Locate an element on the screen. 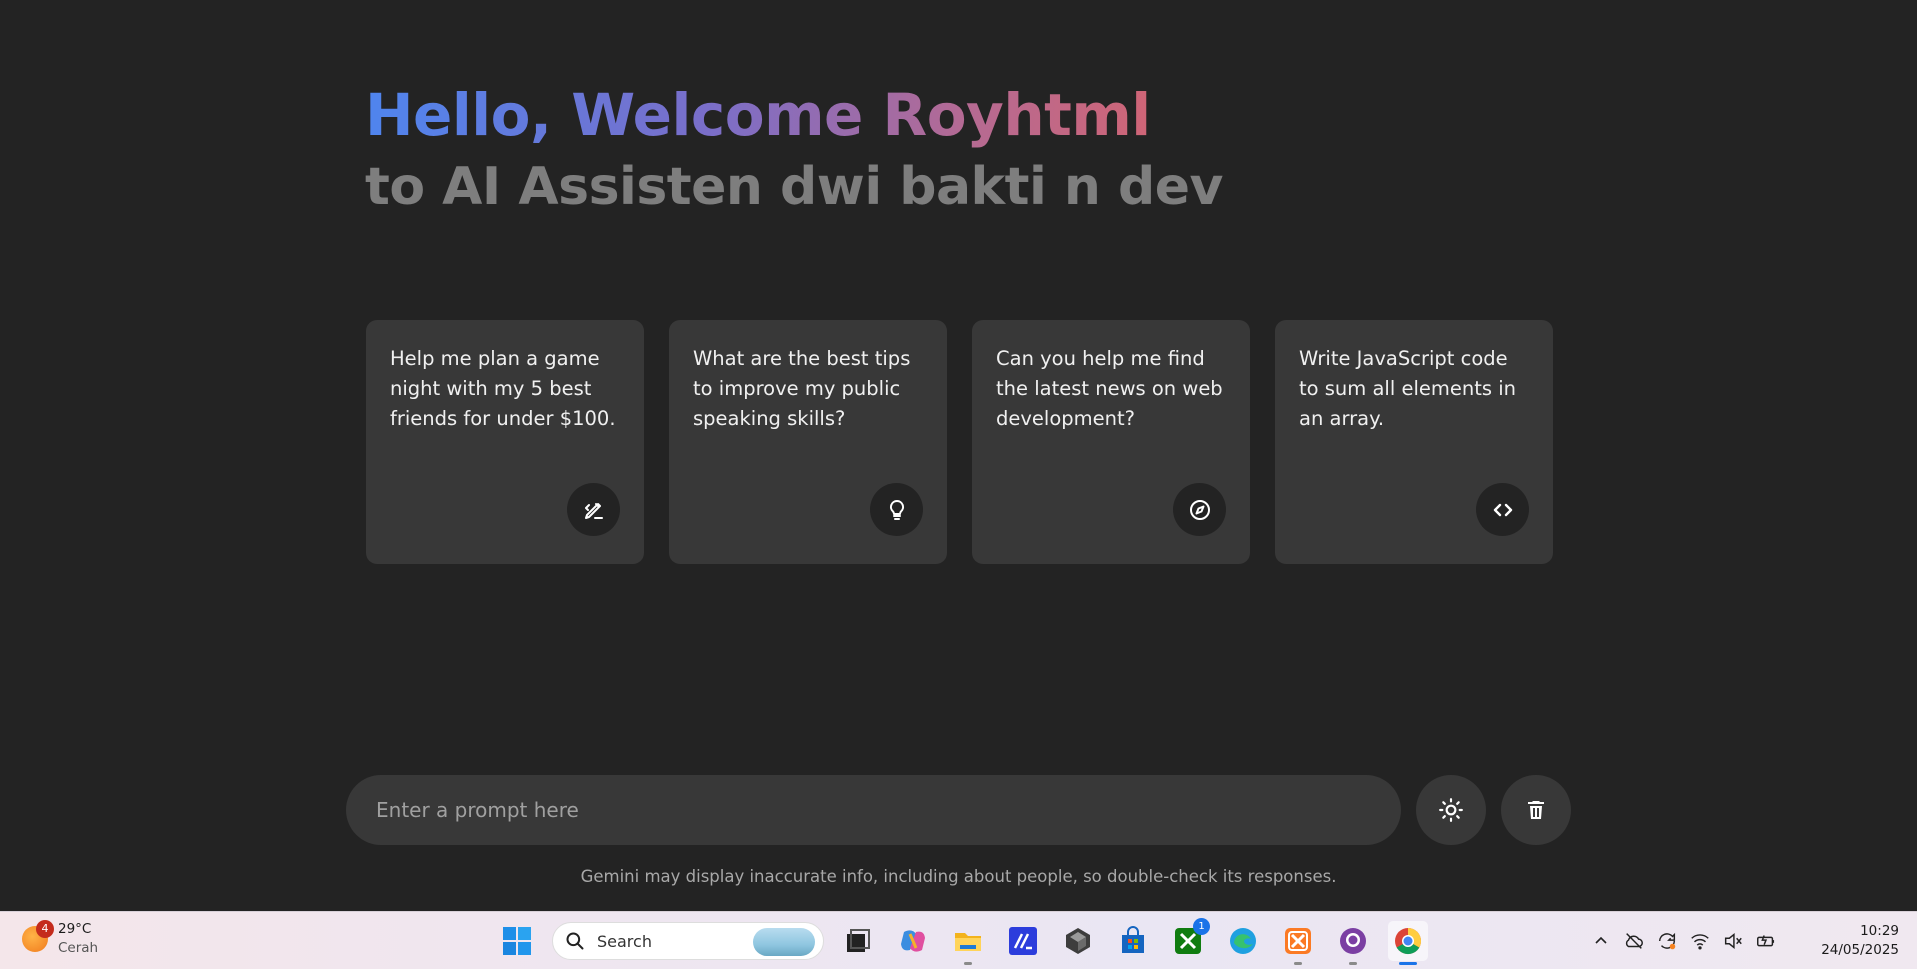  weather-icon: 4 is located at coordinates (38, 936).